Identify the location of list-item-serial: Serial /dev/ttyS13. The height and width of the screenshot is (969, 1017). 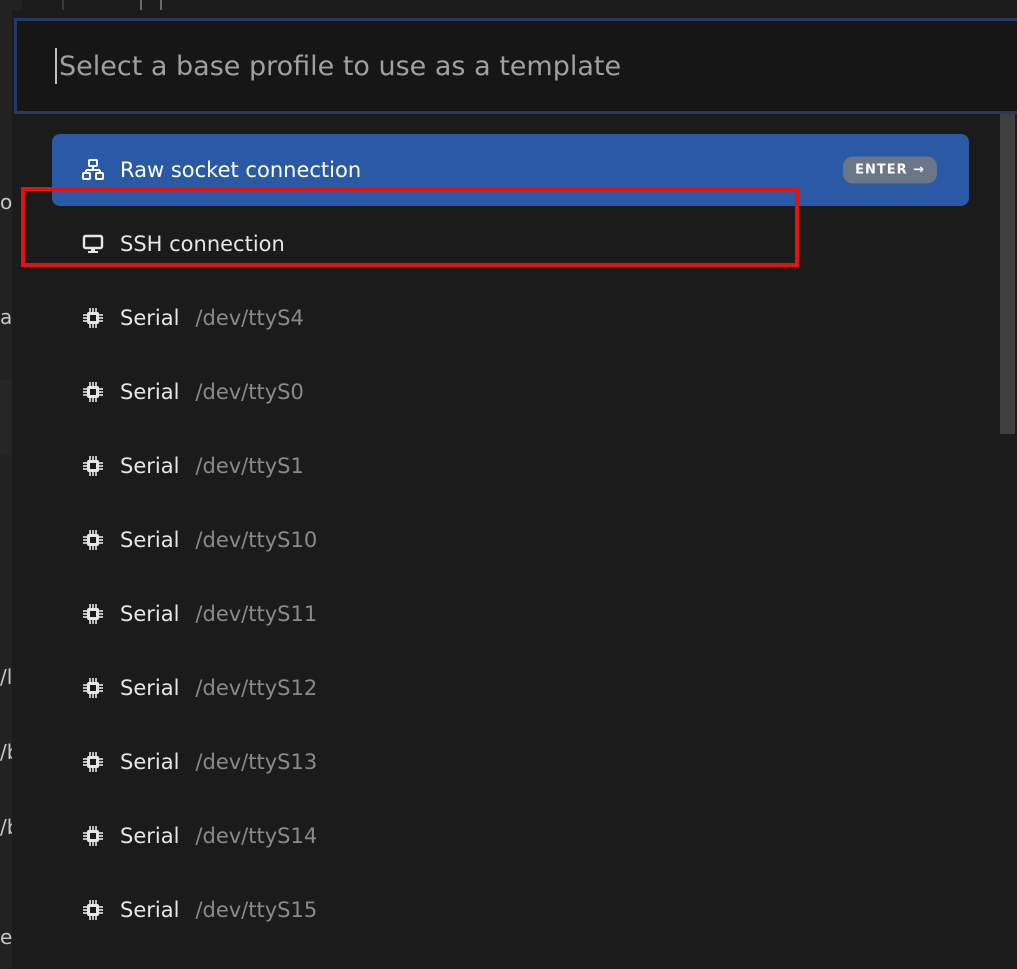
(510, 762).